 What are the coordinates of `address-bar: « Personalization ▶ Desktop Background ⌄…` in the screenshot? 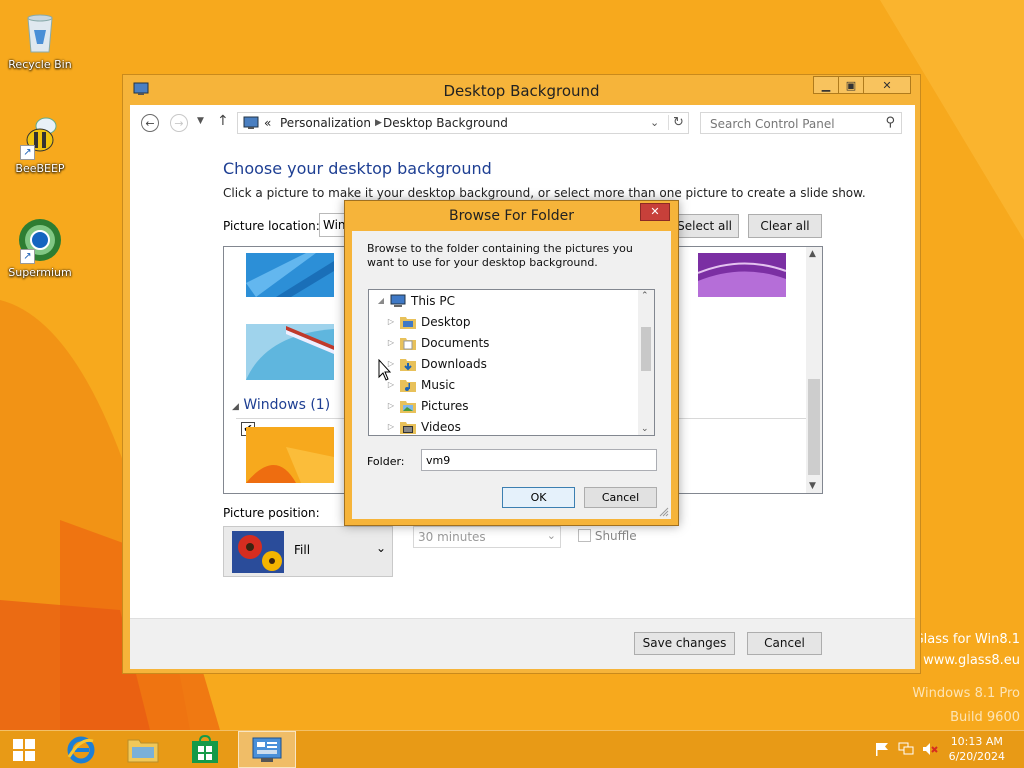 It's located at (463, 123).